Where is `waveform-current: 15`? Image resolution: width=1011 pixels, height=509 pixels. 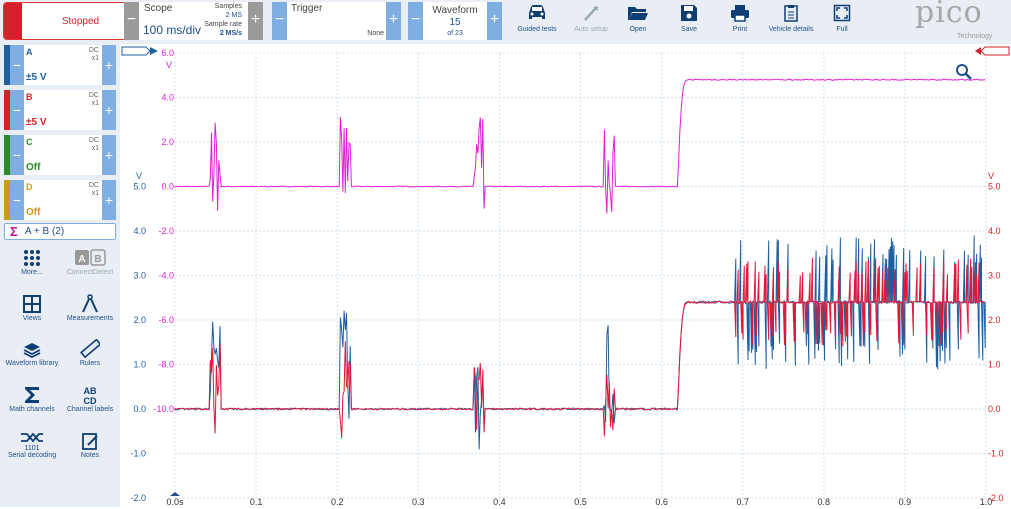 waveform-current: 15 is located at coordinates (455, 22).